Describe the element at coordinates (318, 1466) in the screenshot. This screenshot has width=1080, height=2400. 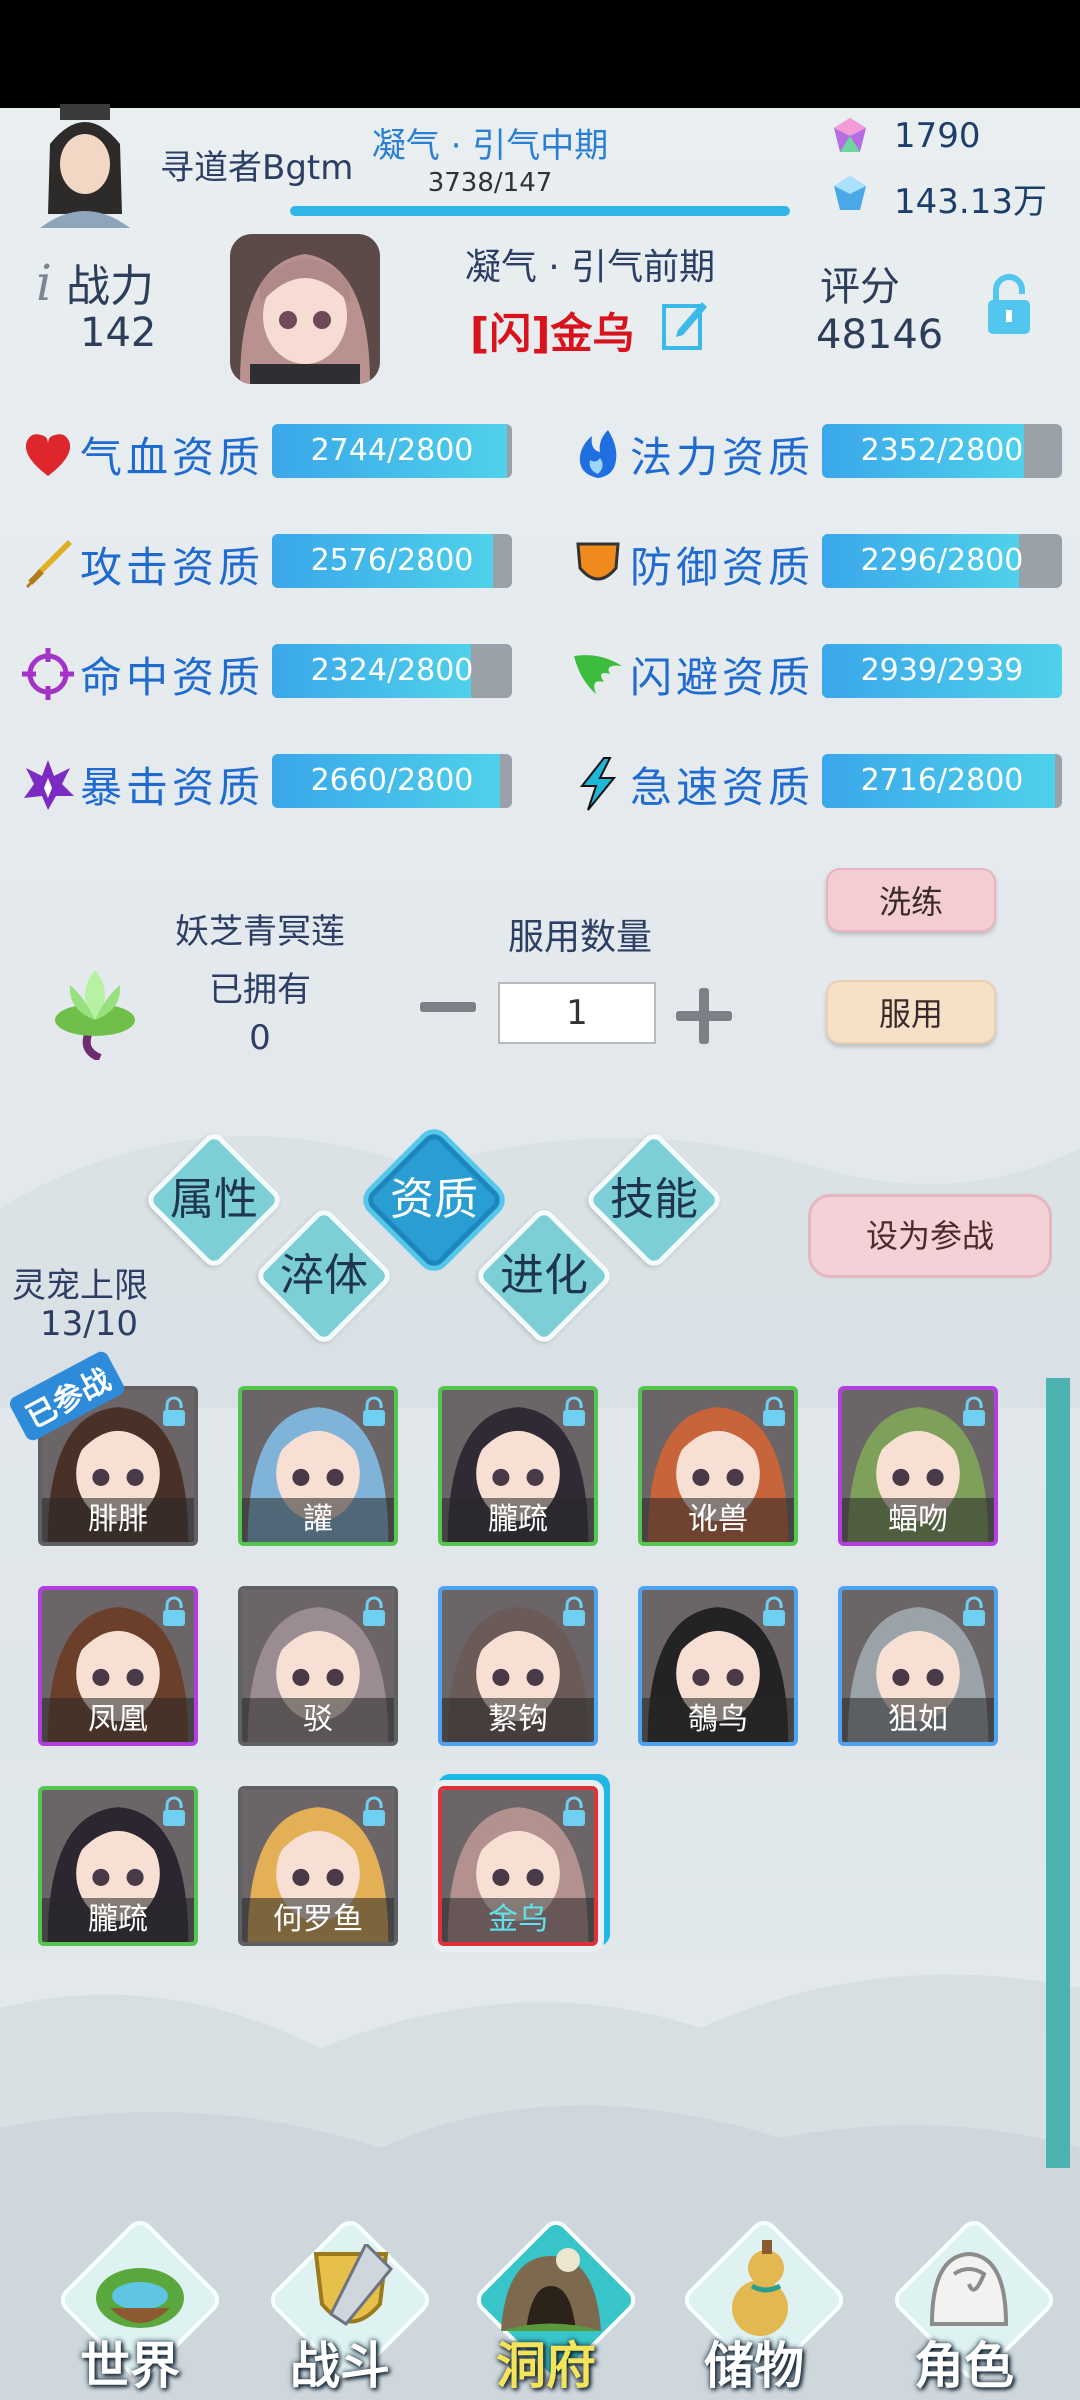
I see `pet-card: 讙` at that location.